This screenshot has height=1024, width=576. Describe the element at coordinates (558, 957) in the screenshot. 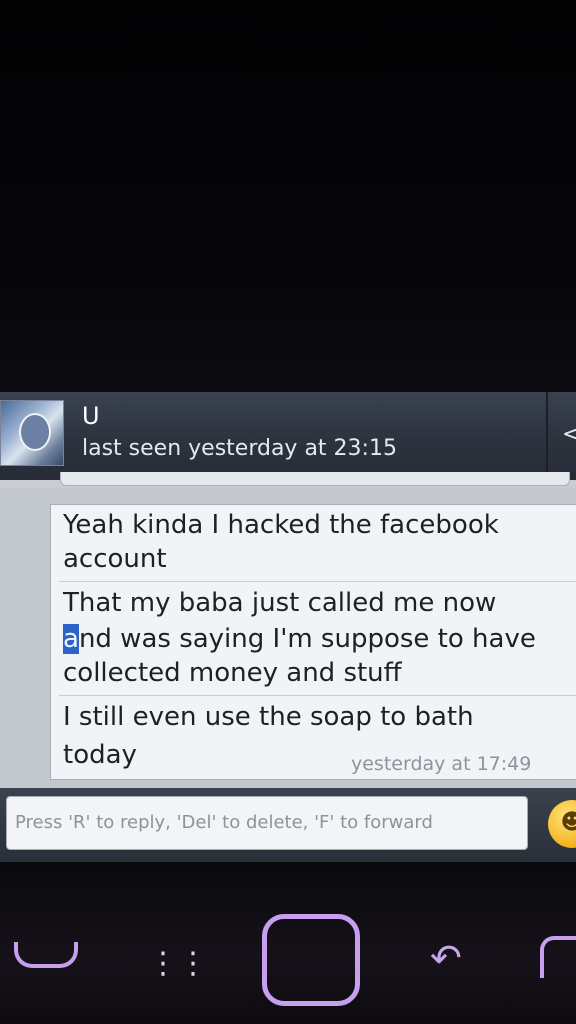

I see `end-call-key-icon` at that location.